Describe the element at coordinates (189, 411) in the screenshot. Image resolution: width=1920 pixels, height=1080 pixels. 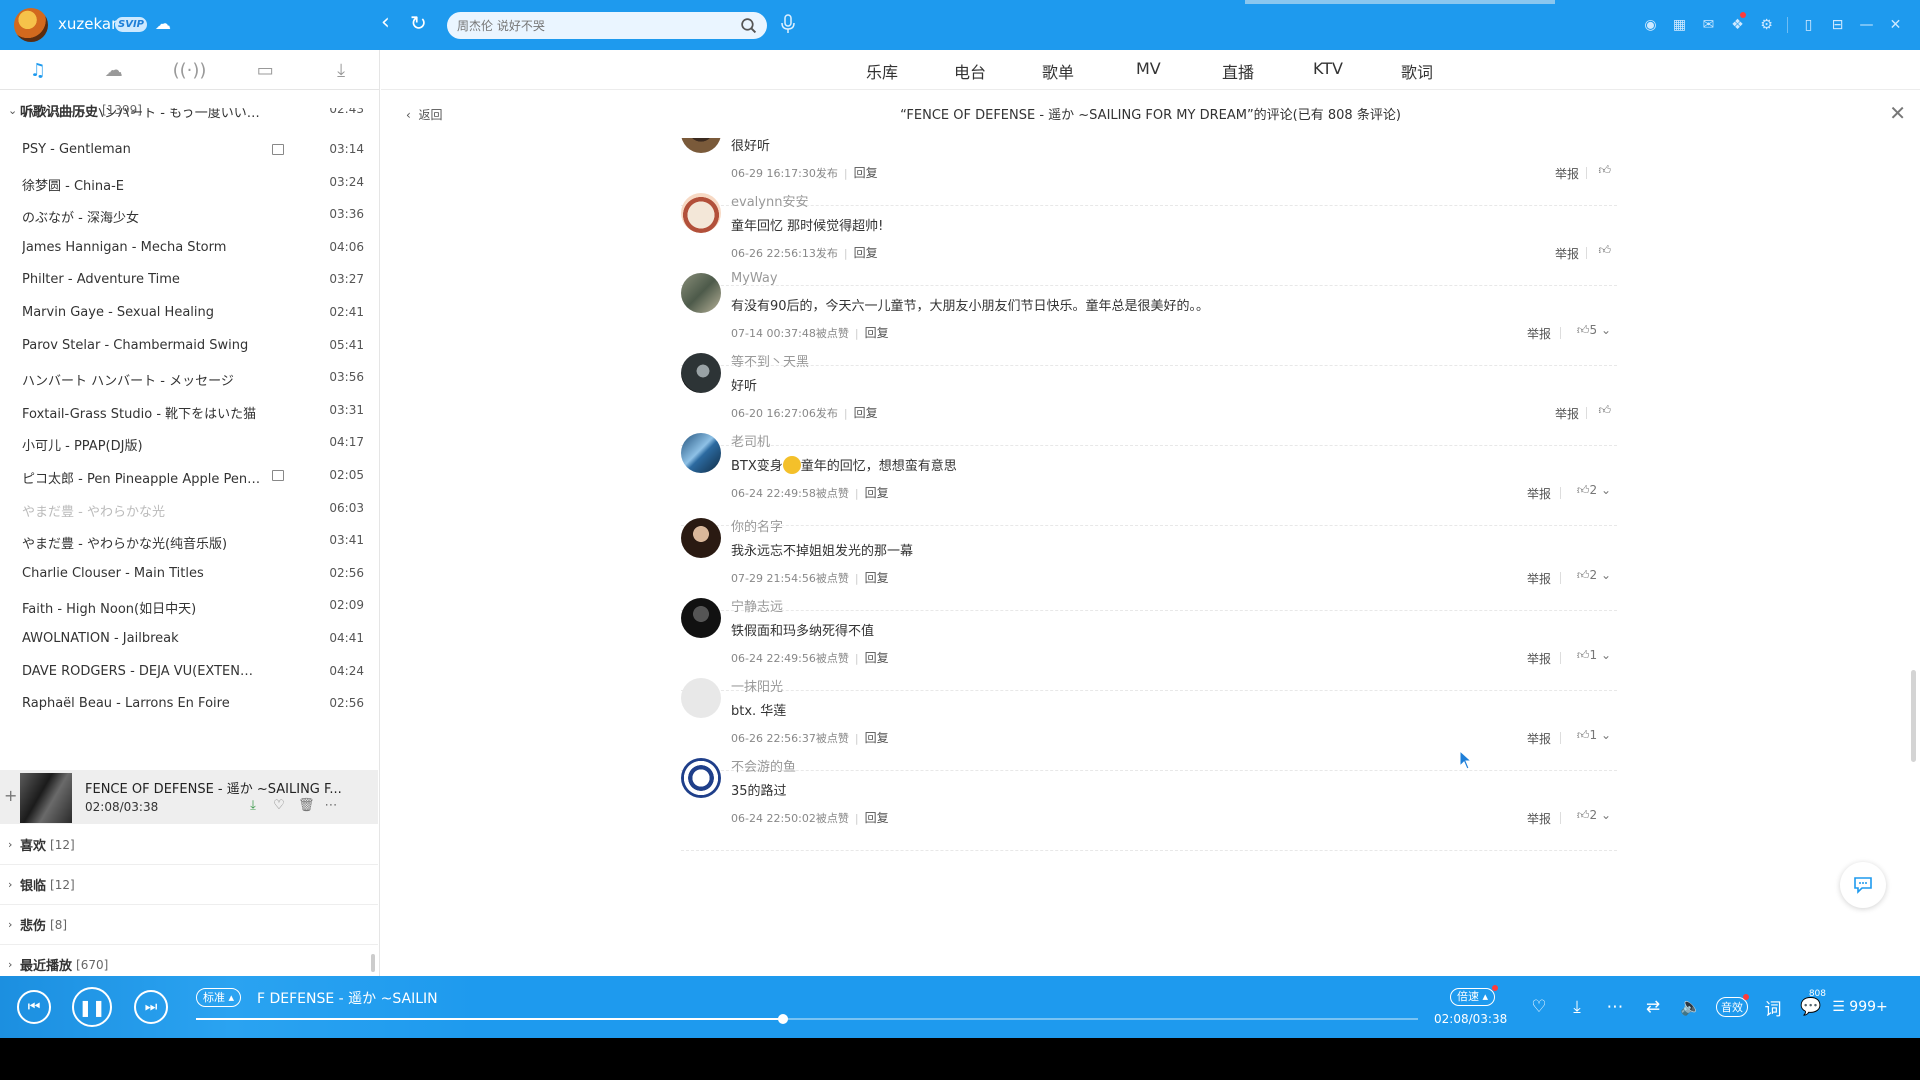
I see `track-row: Foxtail-Grass Studio - 靴下をはいた猫 03:31` at that location.